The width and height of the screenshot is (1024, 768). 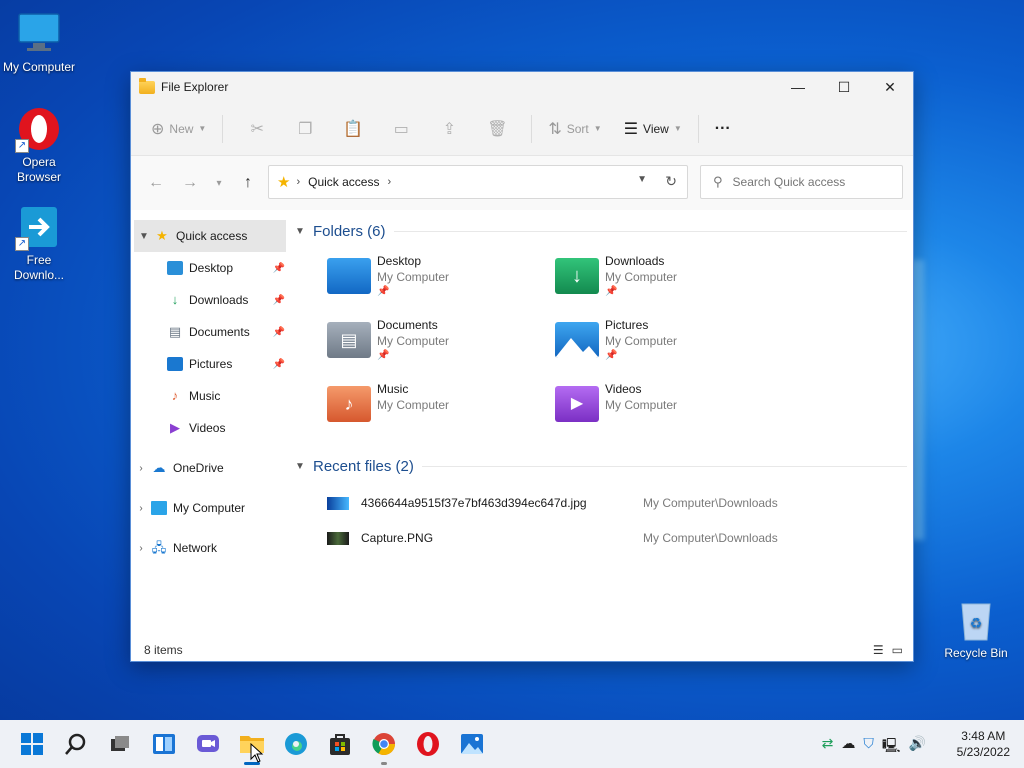 I want to click on edge-taskbar-button, so click(x=296, y=744).